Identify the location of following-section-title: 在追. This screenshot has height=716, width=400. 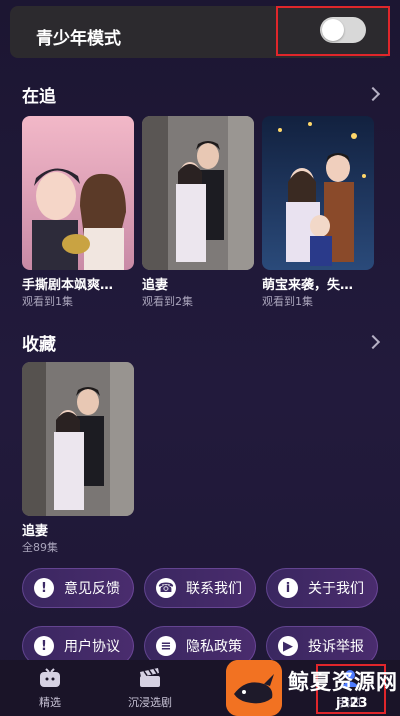
(39, 97).